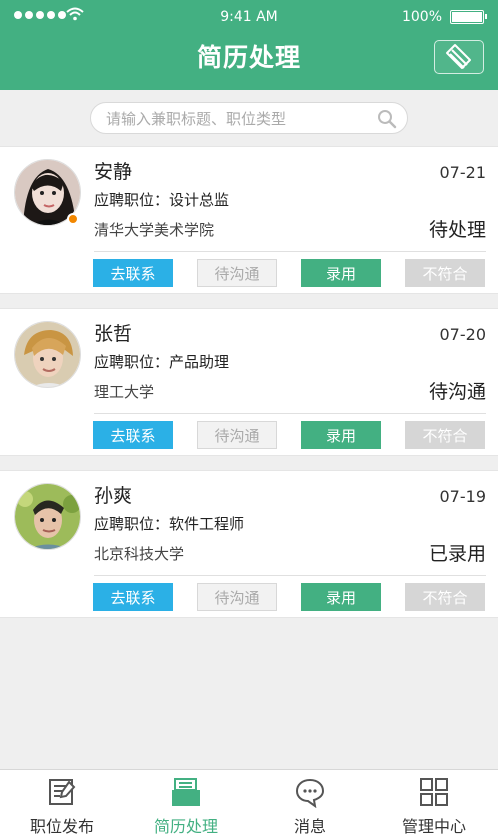 This screenshot has height=839, width=498. What do you see at coordinates (433, 826) in the screenshot?
I see `tab-label: 管理中心` at bounding box center [433, 826].